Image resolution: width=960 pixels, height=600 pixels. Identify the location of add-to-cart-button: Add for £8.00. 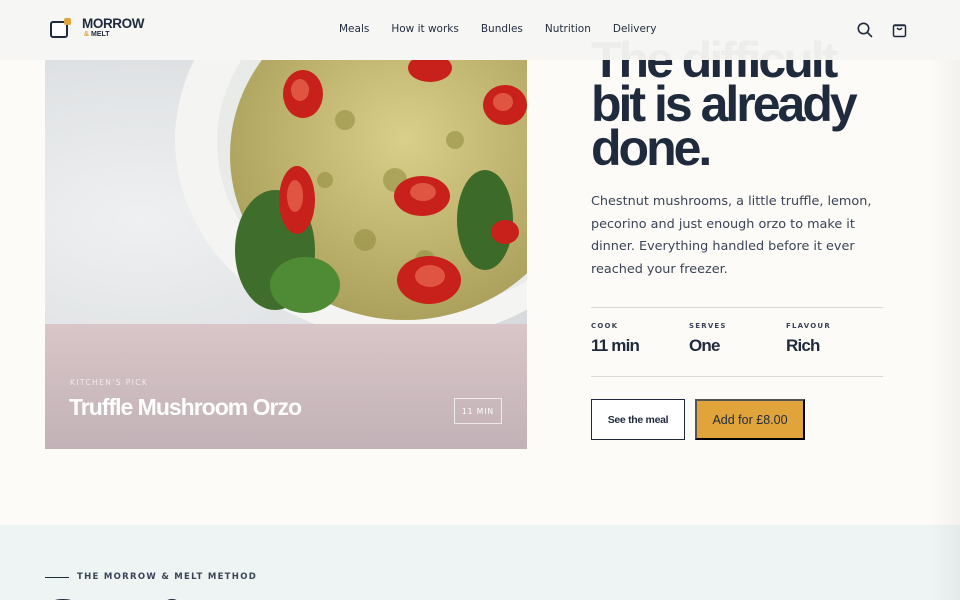
(750, 419).